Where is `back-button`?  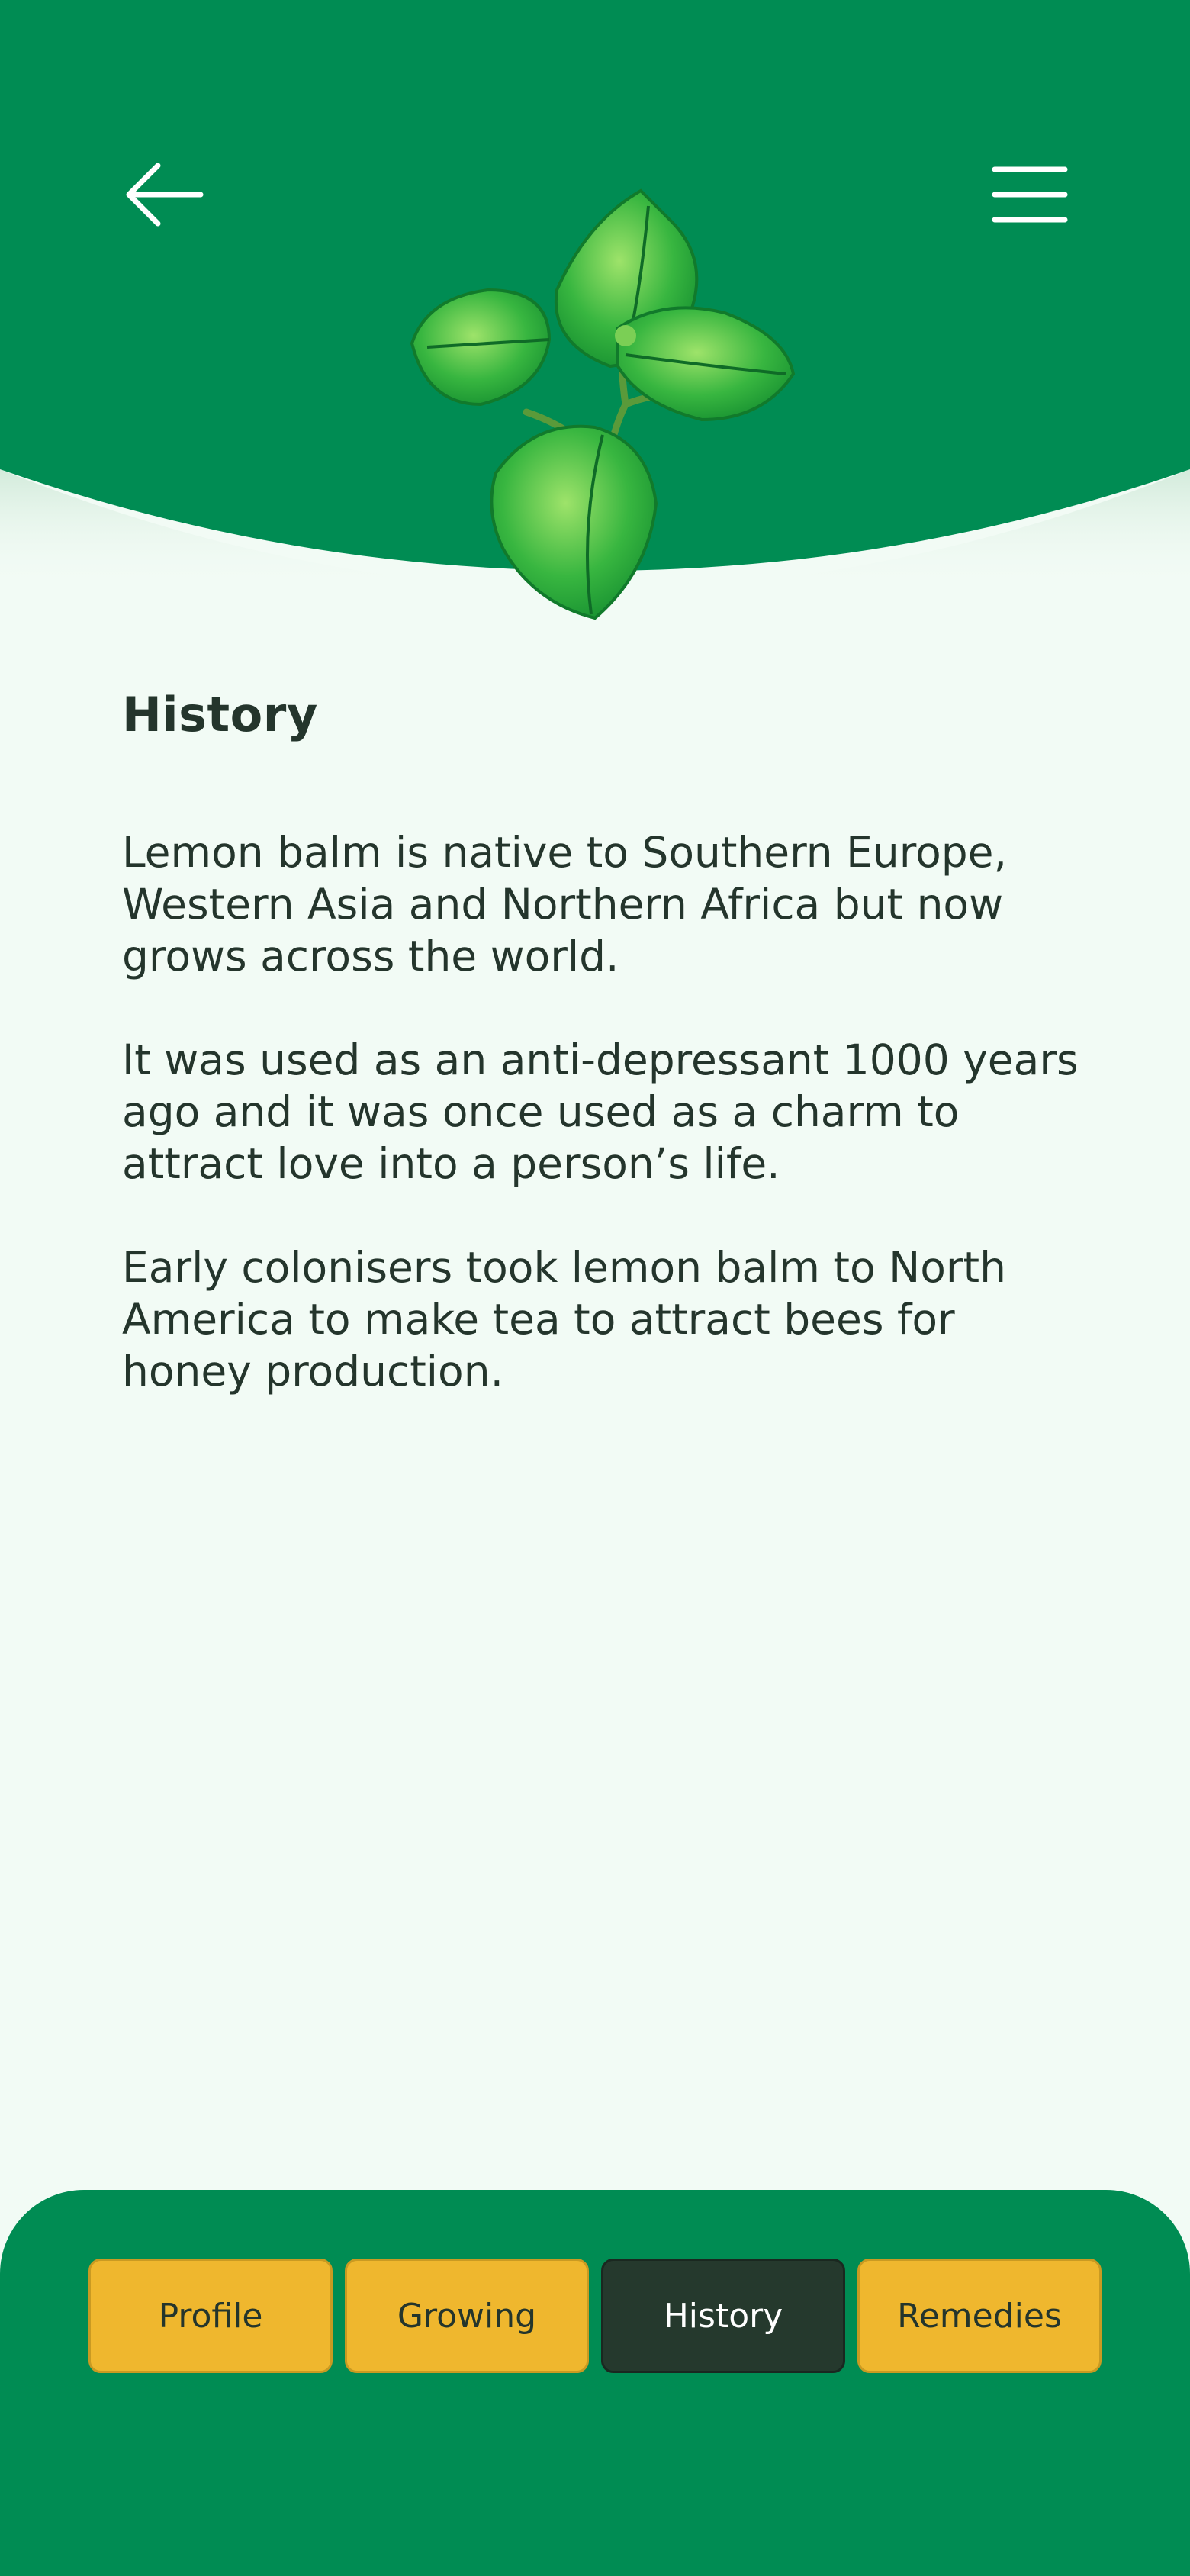 back-button is located at coordinates (164, 195).